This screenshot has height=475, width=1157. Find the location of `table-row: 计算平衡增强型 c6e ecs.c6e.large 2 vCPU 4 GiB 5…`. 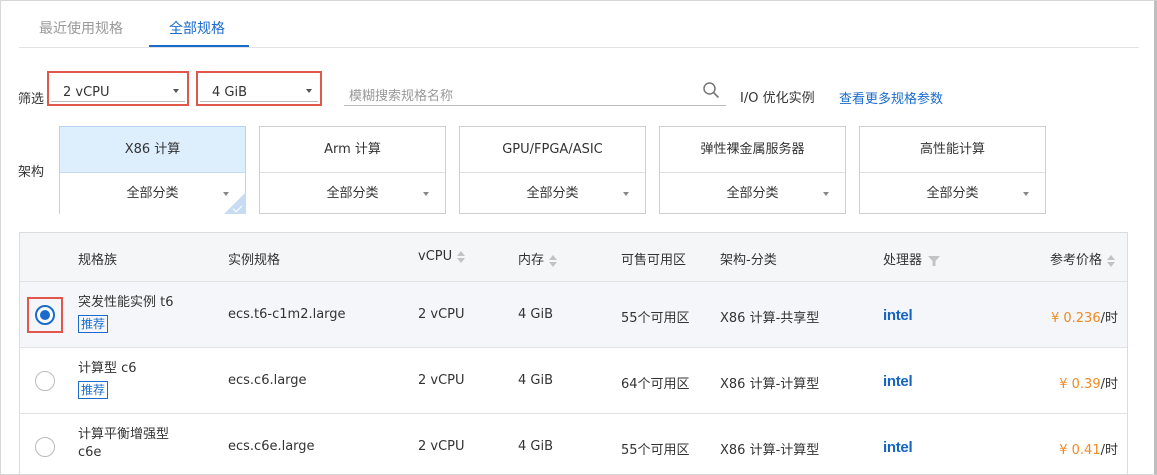

table-row: 计算平衡增强型 c6e ecs.c6e.large 2 vCPU 4 GiB 5… is located at coordinates (573, 444).